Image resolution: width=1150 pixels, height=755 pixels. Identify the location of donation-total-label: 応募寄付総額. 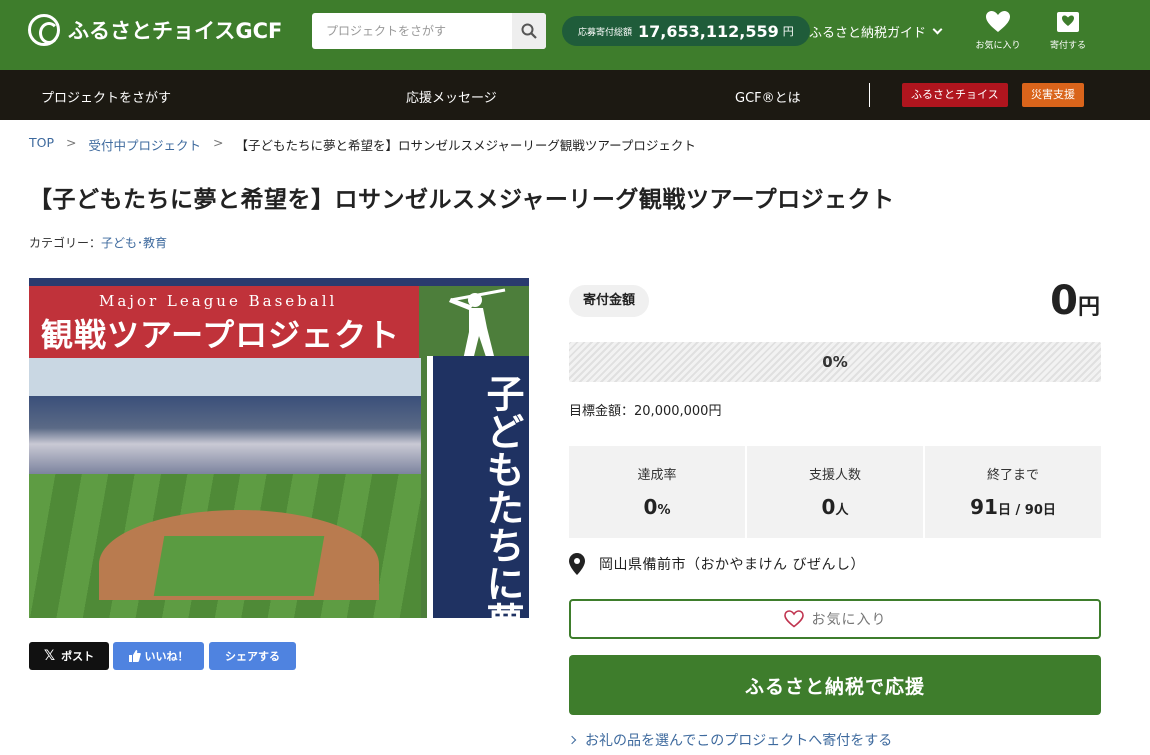
(605, 32).